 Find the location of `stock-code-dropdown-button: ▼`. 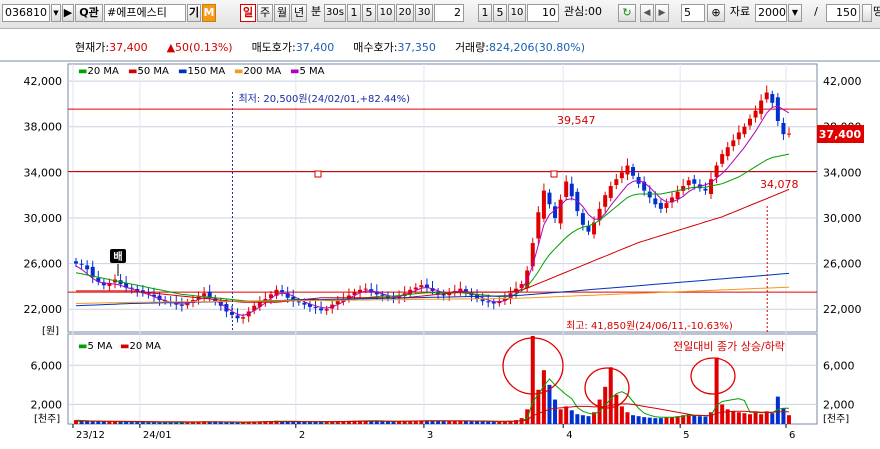

stock-code-dropdown-button: ▼ is located at coordinates (56, 13).